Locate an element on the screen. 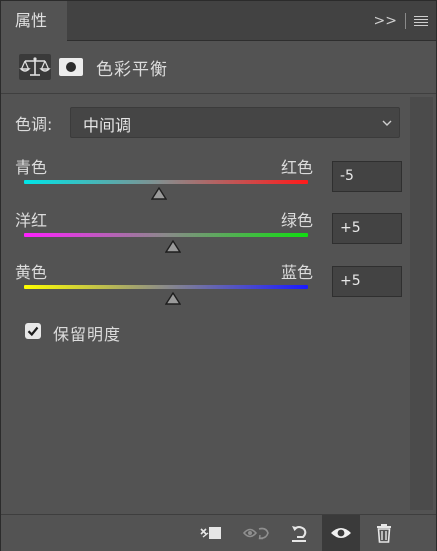  expand-icon: >> is located at coordinates (385, 21).